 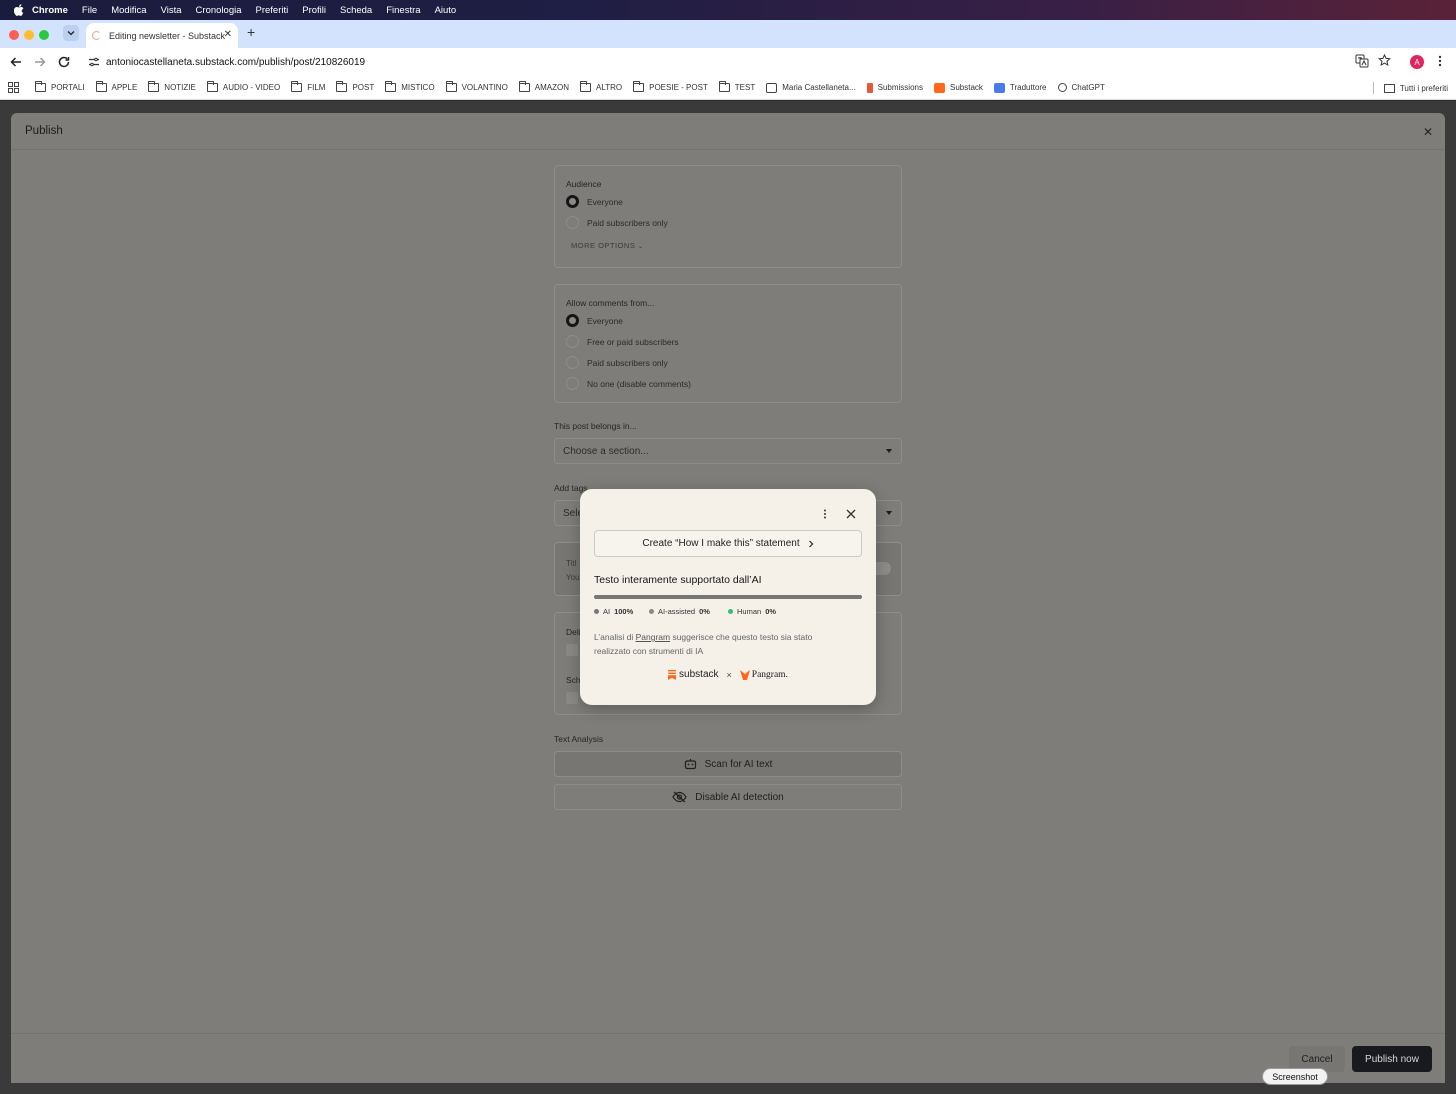 I want to click on menu-modifica: Modifica, so click(x=128, y=10).